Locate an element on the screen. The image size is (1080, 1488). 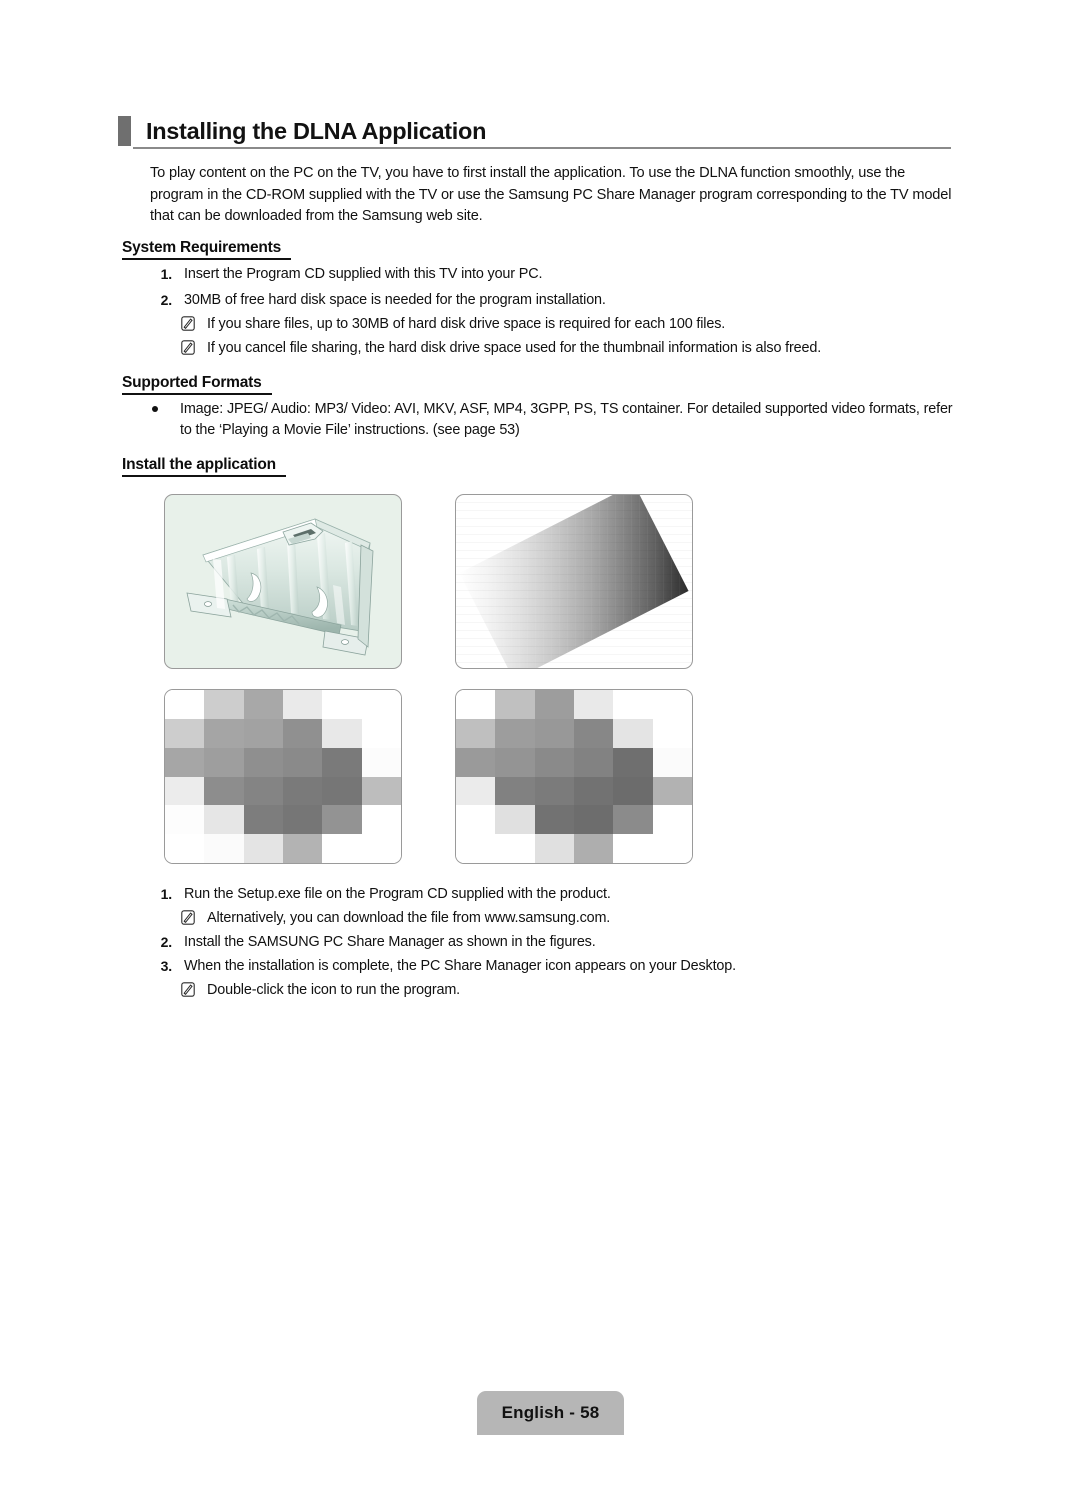
page-title: Installing the DLNA Application is located at coordinates (316, 130).